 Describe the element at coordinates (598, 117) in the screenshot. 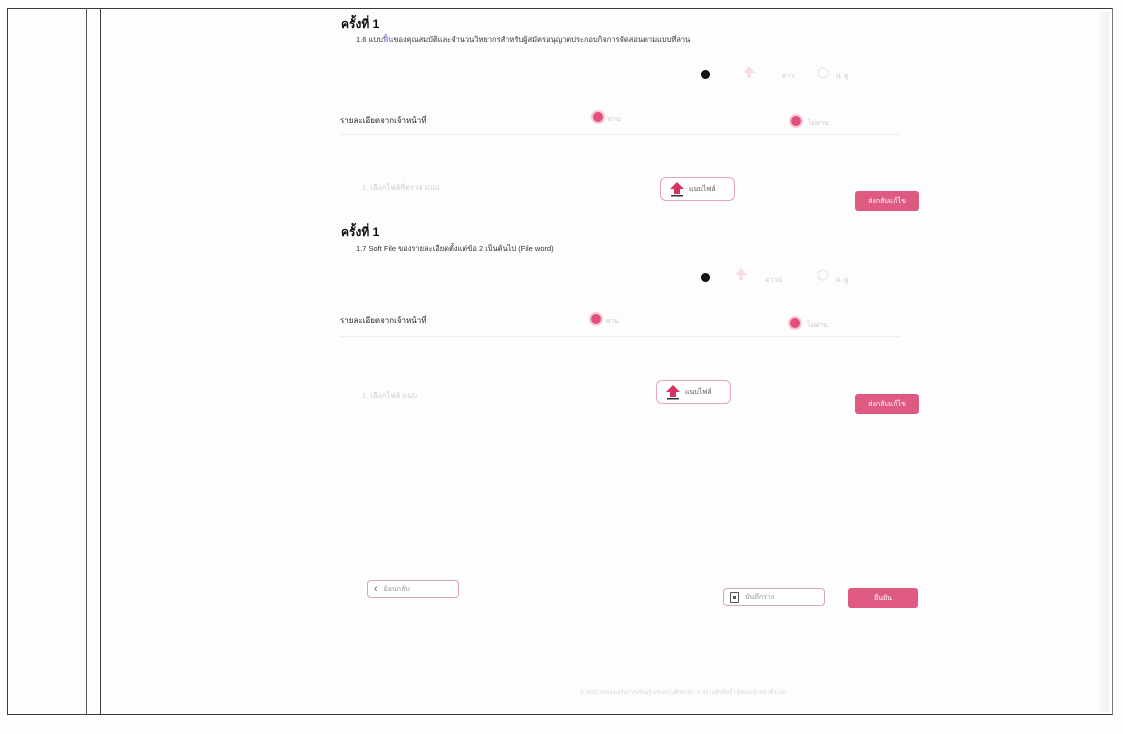

I see `section-1-radio-pass` at that location.